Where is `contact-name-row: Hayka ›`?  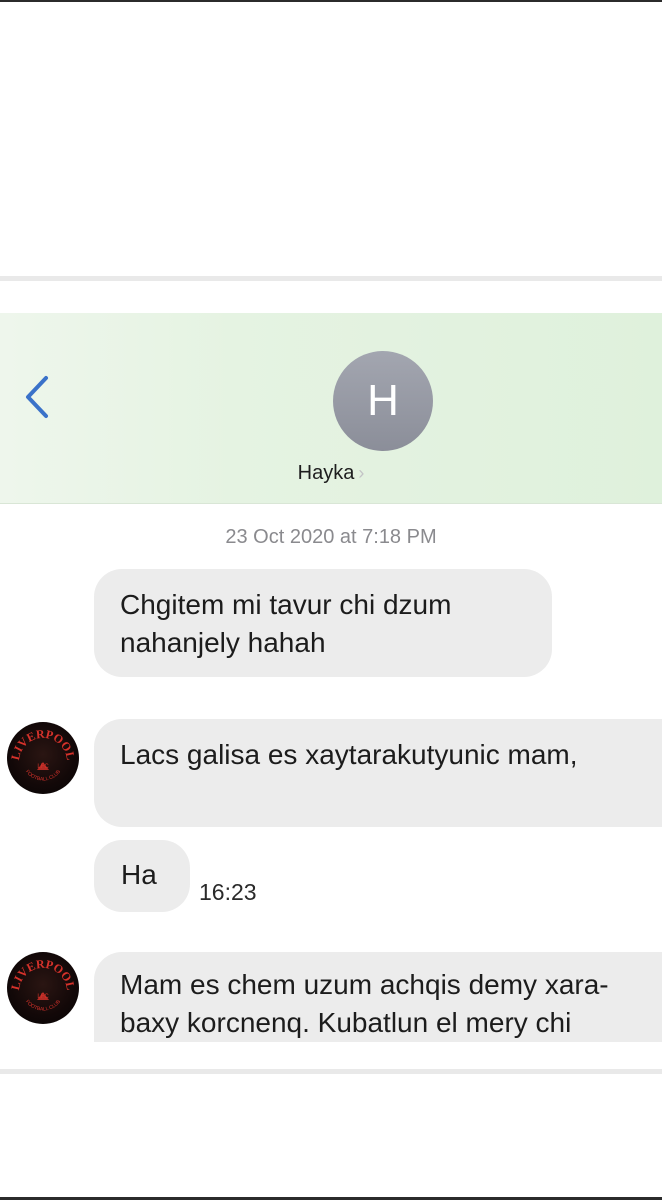
contact-name-row: Hayka › is located at coordinates (331, 473).